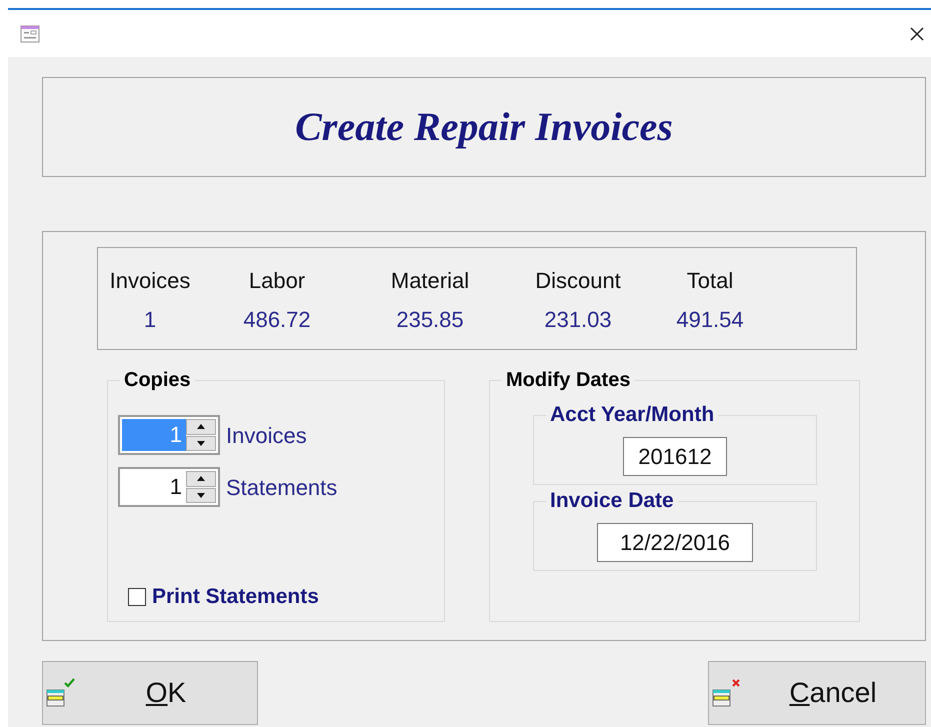 The image size is (931, 727). What do you see at coordinates (430, 281) in the screenshot?
I see `column-label: Material` at bounding box center [430, 281].